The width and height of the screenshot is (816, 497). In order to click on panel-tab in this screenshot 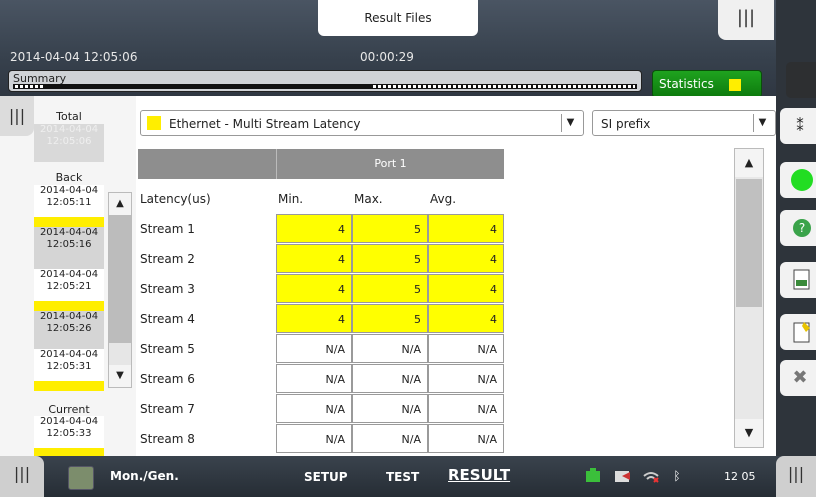, I will do `click(801, 80)`.